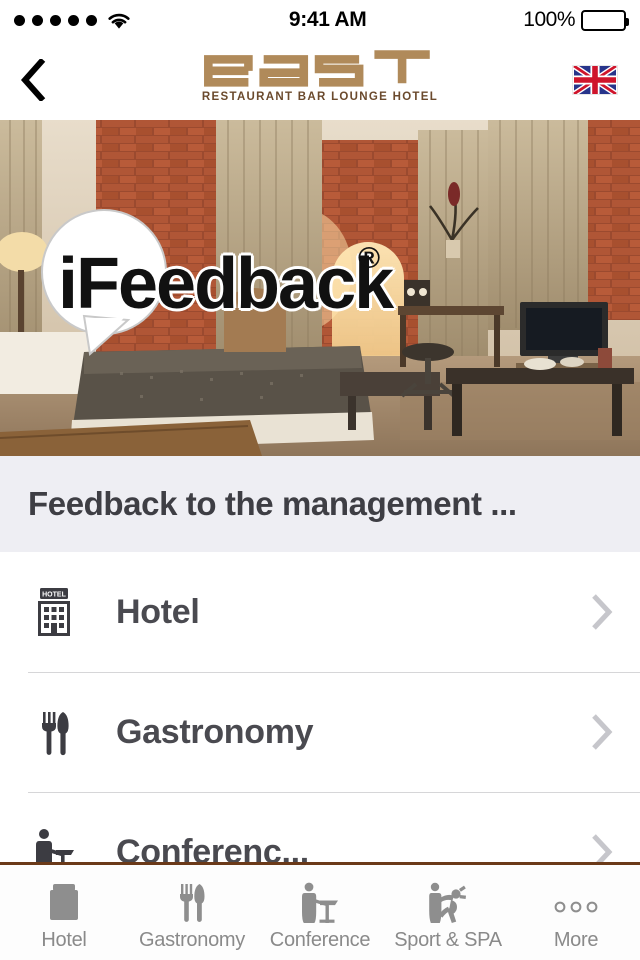  Describe the element at coordinates (64, 940) in the screenshot. I see `tab-label: Hotel` at that location.